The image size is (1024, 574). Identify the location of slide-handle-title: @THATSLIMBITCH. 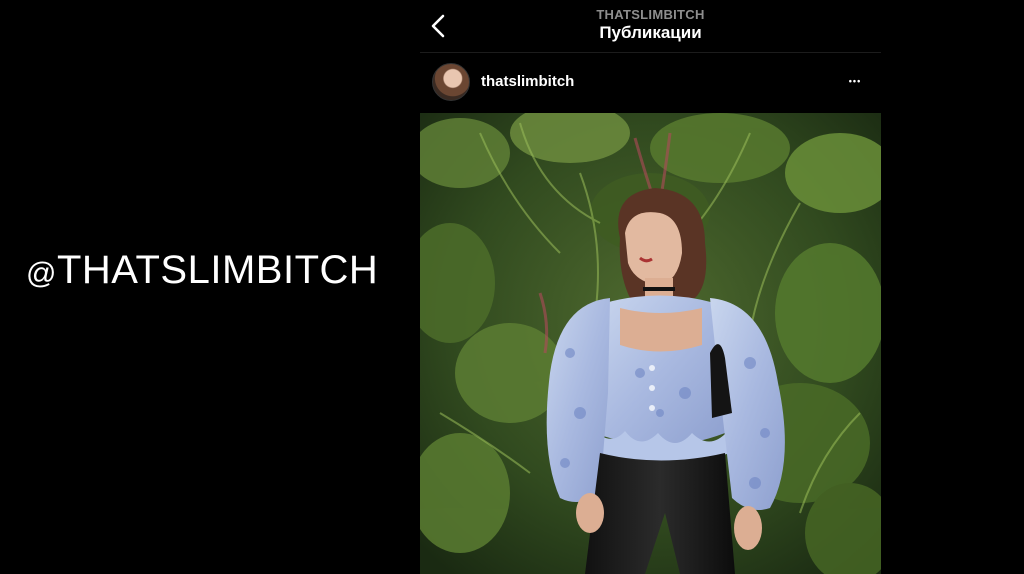
(202, 270).